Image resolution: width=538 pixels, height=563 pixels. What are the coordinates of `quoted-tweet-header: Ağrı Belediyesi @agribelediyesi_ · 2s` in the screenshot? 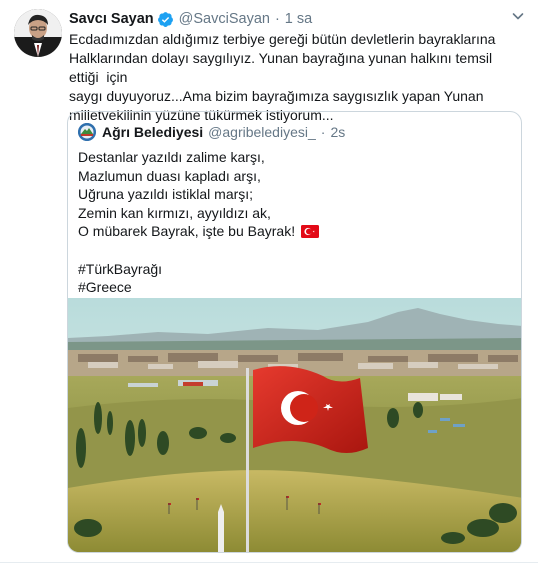 It's located at (211, 132).